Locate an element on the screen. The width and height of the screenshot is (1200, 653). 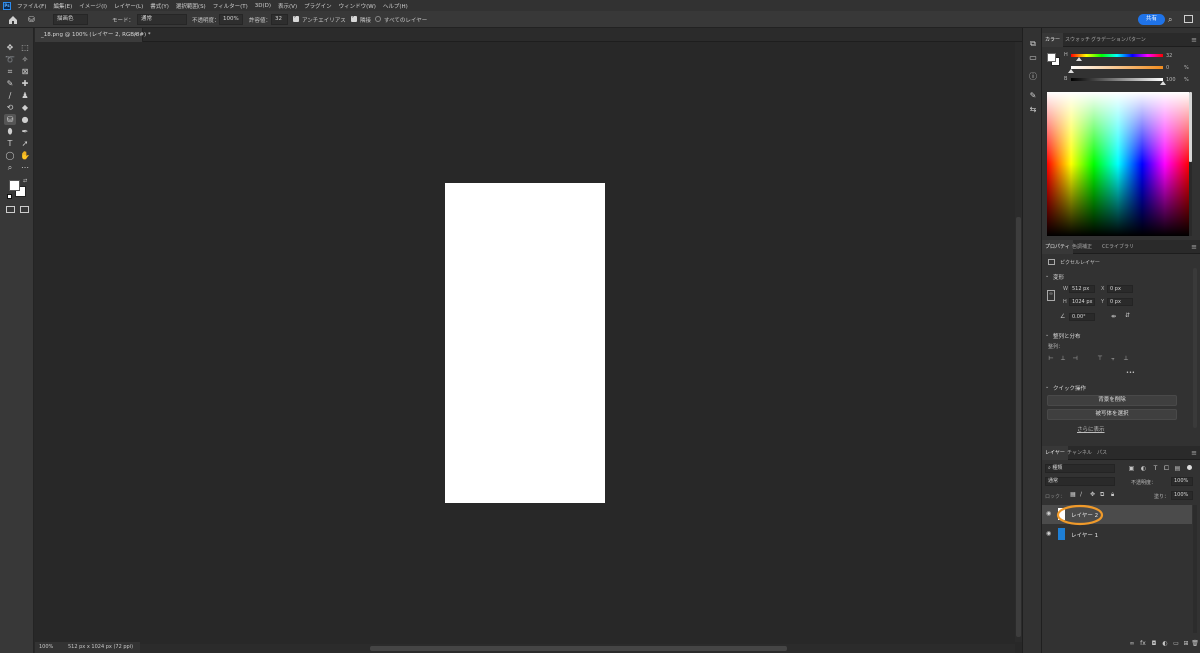
filter-adjustment-icon: ◐ is located at coordinates (1143, 468).